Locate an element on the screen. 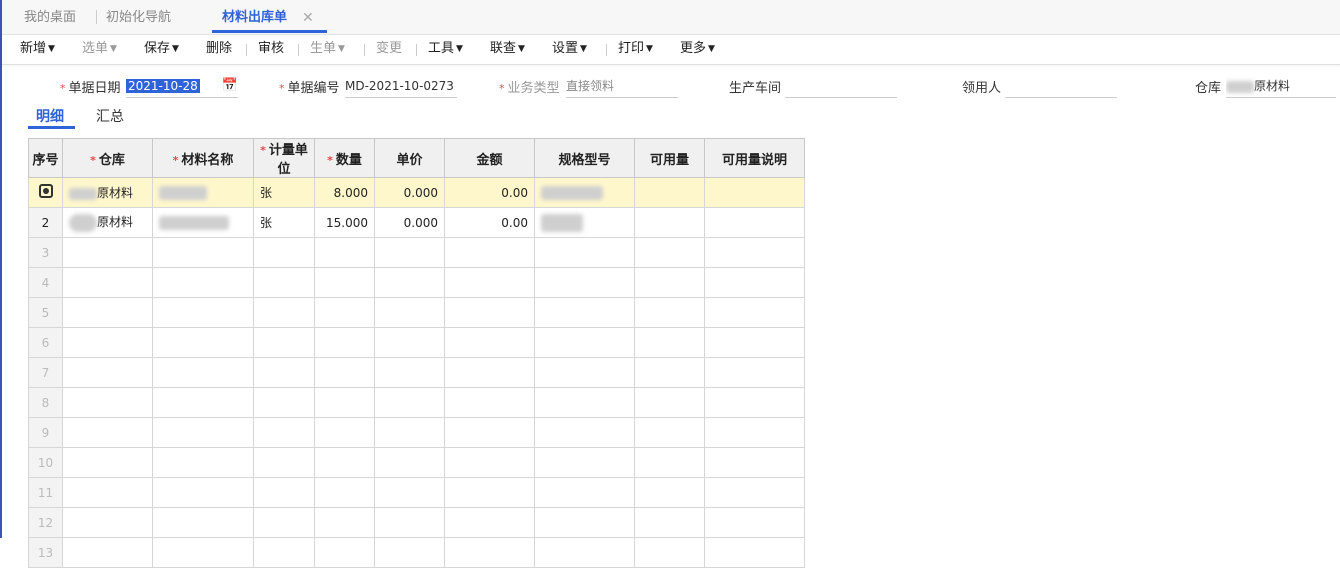 The height and width of the screenshot is (568, 1340). row-index: 13 is located at coordinates (45, 552).